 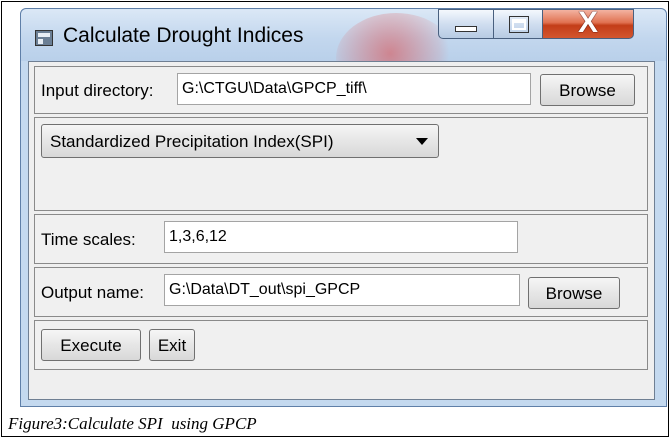 What do you see at coordinates (354, 89) in the screenshot?
I see `input-directory-field: G:\CTGU\Data\GPCP_tiff\` at bounding box center [354, 89].